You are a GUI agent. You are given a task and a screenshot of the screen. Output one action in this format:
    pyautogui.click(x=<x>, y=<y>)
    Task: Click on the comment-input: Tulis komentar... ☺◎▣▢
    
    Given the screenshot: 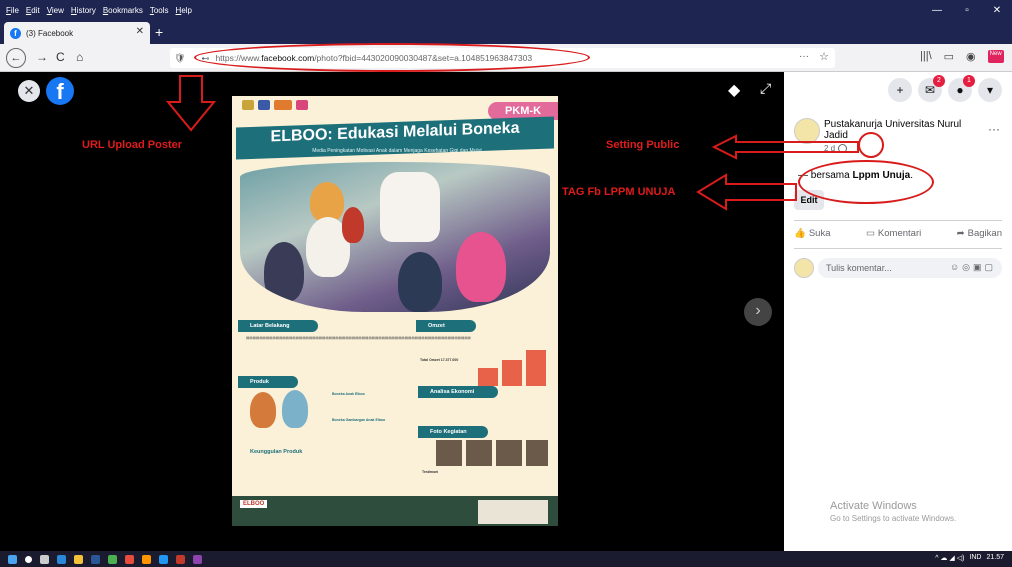 What is the action you would take?
    pyautogui.click(x=910, y=268)
    